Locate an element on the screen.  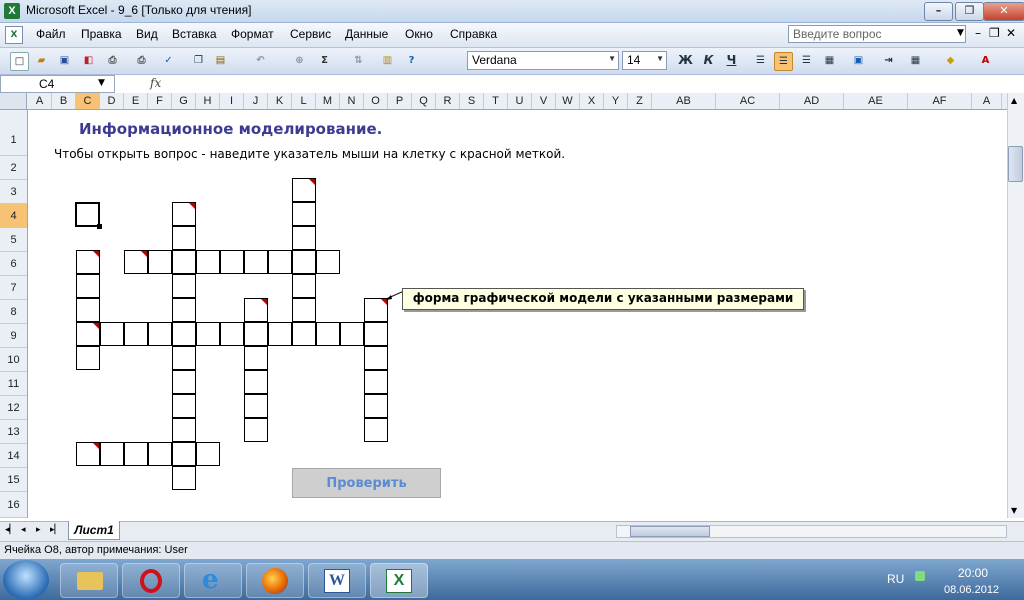
row-header-2: 2 is located at coordinates (13, 168).